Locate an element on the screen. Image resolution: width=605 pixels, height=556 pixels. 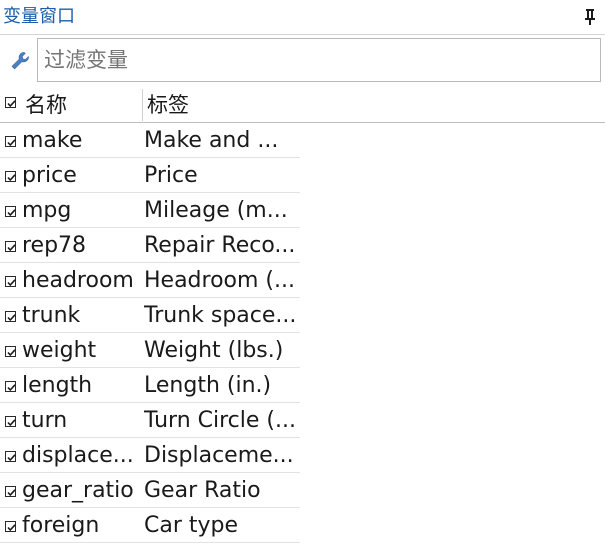
filter-variables-input is located at coordinates (319, 60).